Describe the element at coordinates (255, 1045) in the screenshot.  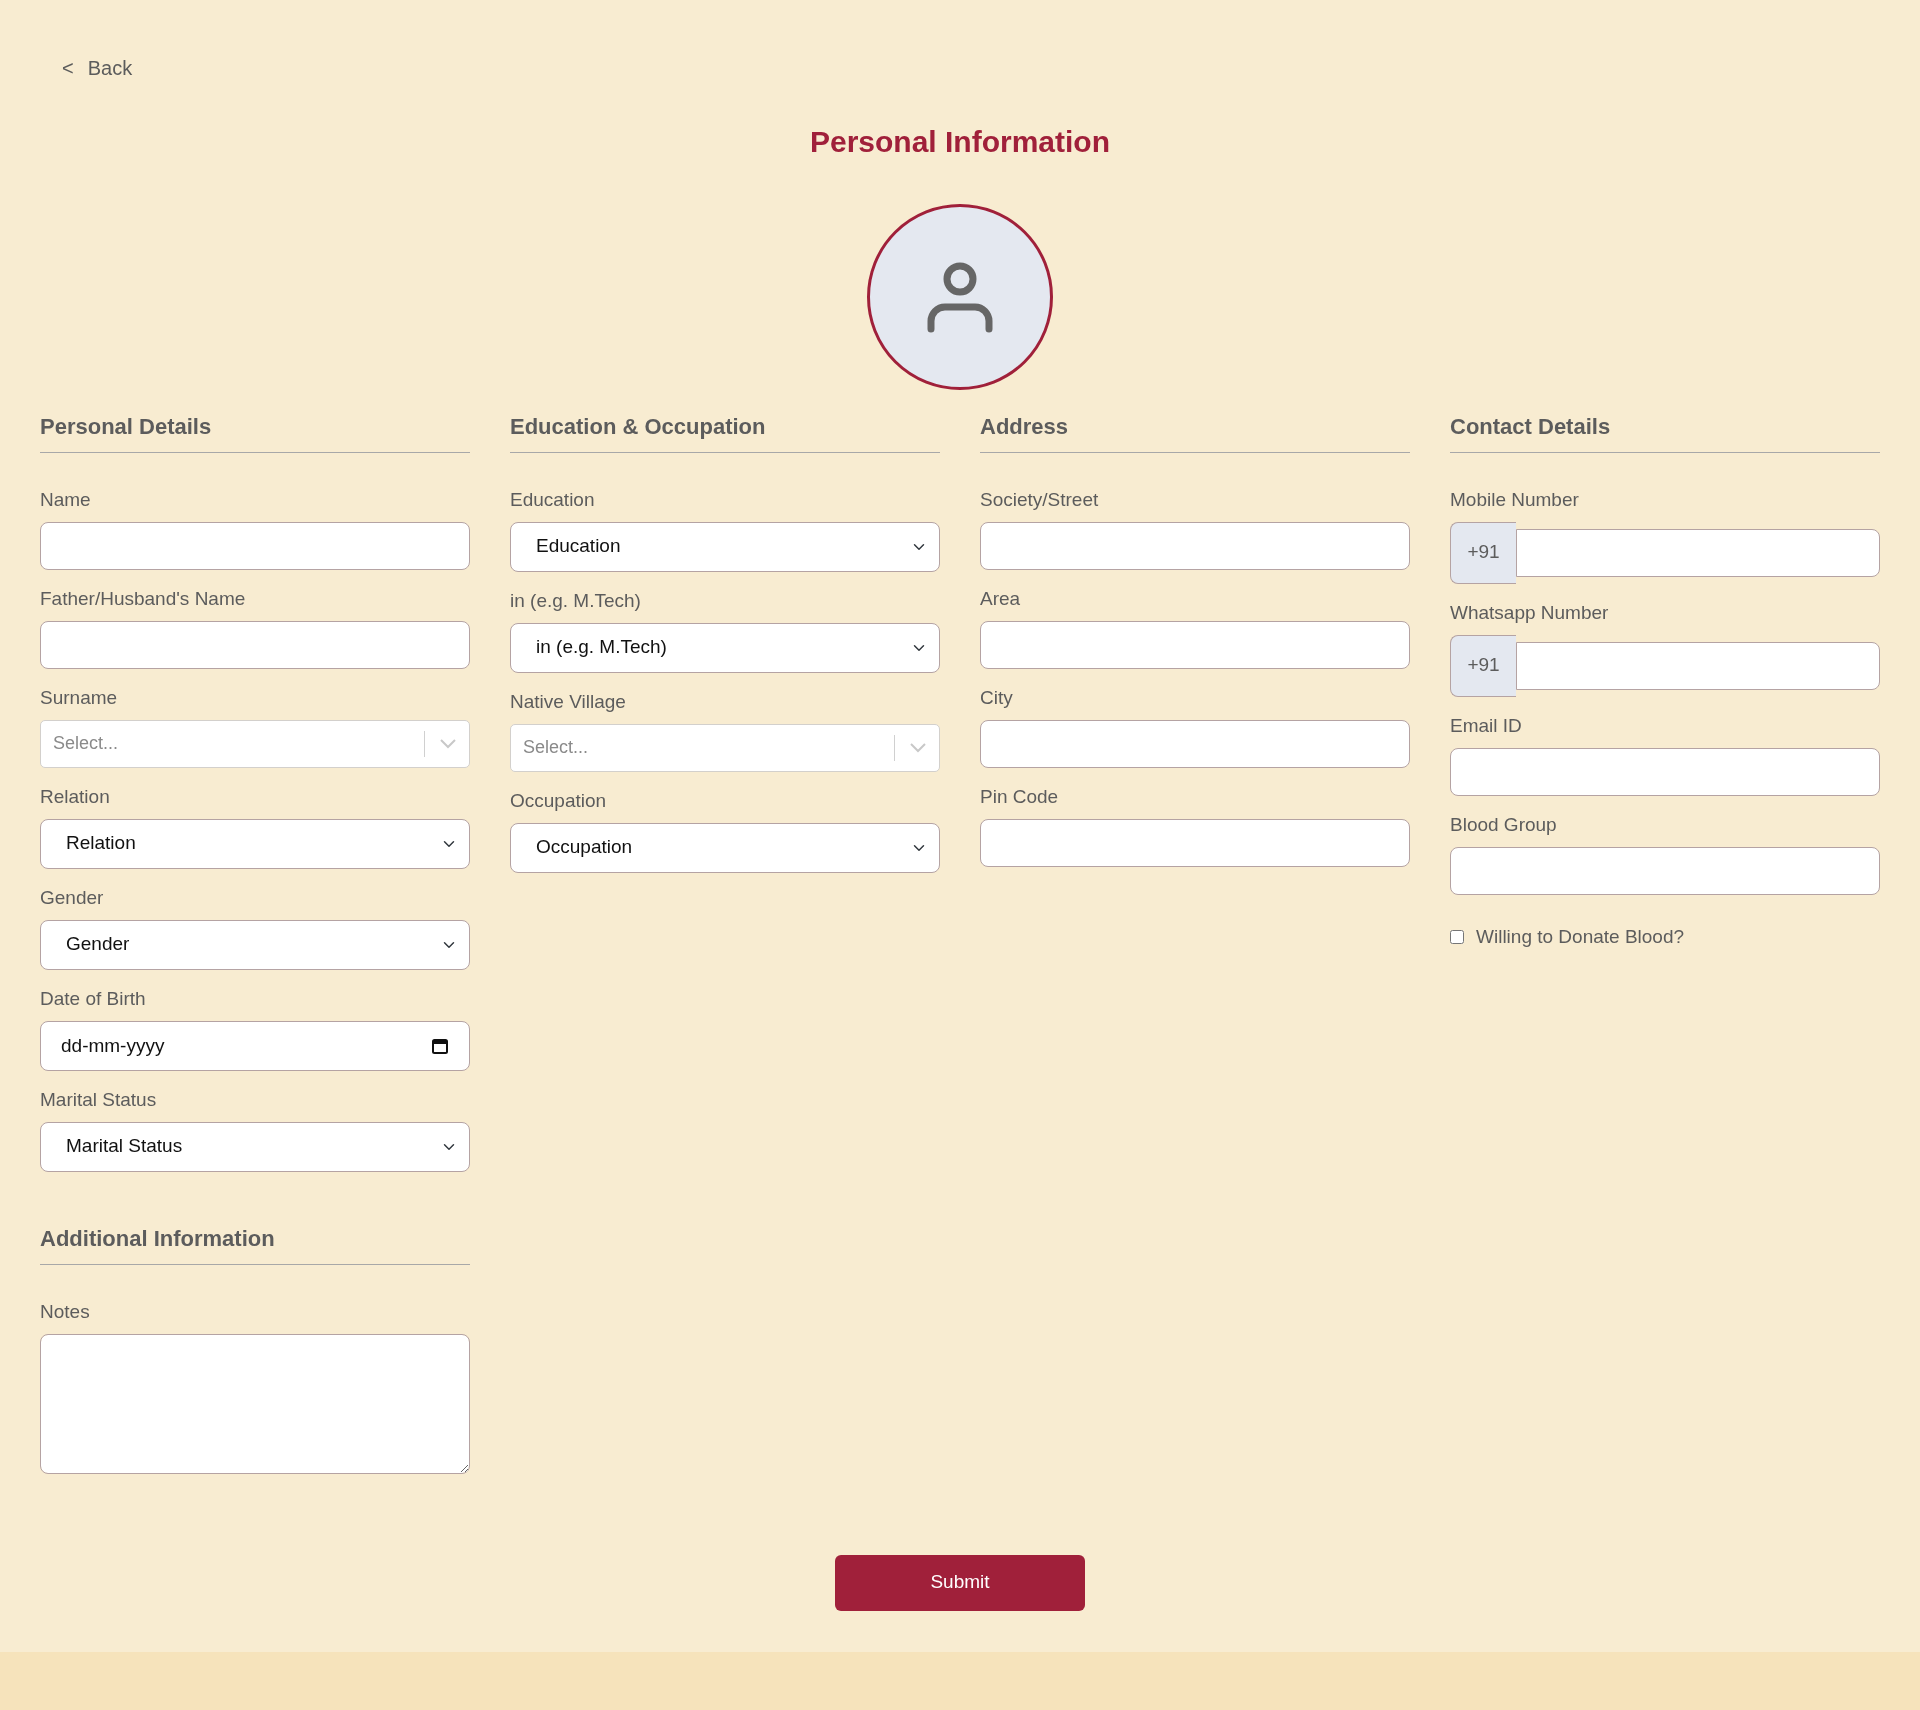
I see `date-field: dd-mm-yyyy` at that location.